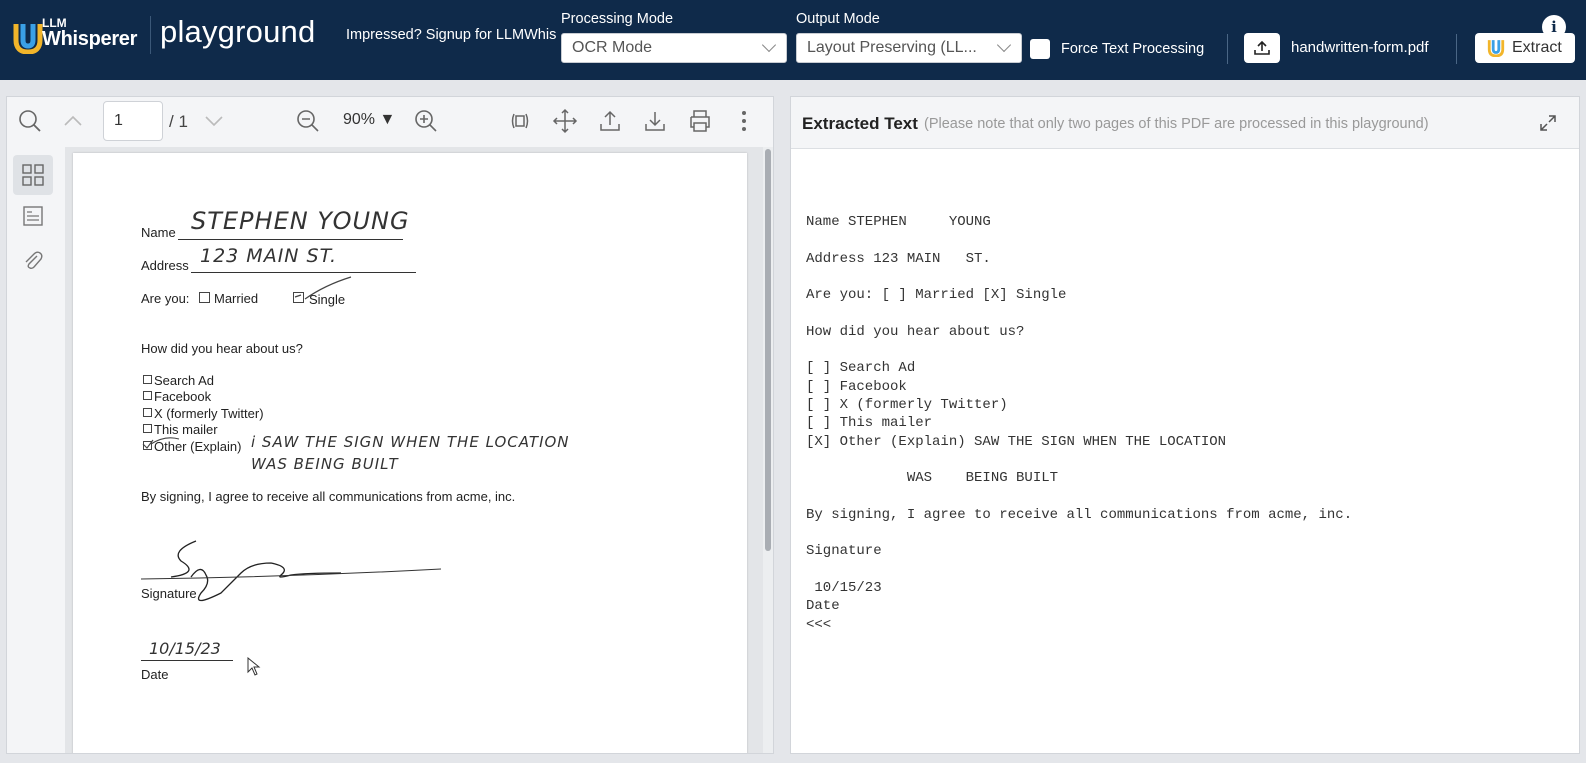 The width and height of the screenshot is (1586, 763). Describe the element at coordinates (410, 442) in the screenshot. I see `other-explain-line1: i SAW THE SIGN WHEN THE LOCATION` at that location.